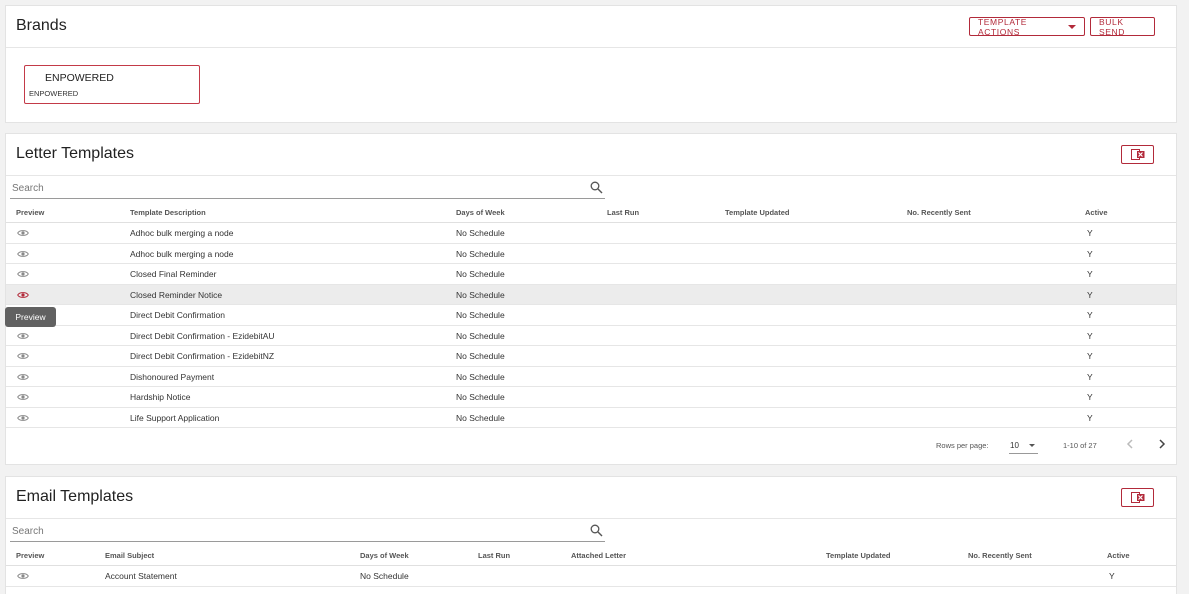  What do you see at coordinates (591, 315) in the screenshot?
I see `table-row: Direct Debit Confirmation No Schedule Y` at bounding box center [591, 315].